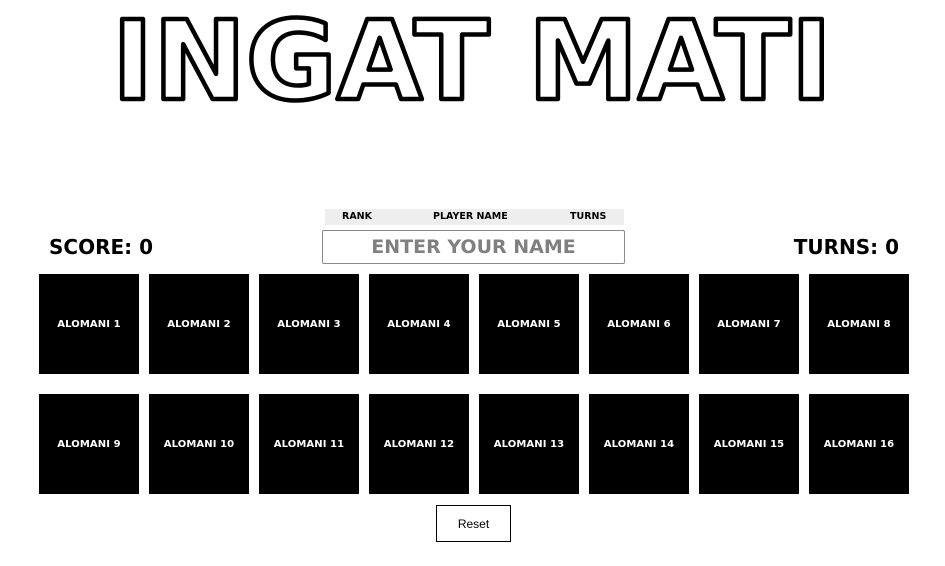 This screenshot has height=566, width=945. Describe the element at coordinates (749, 444) in the screenshot. I see `card-15: Alomani 15` at that location.